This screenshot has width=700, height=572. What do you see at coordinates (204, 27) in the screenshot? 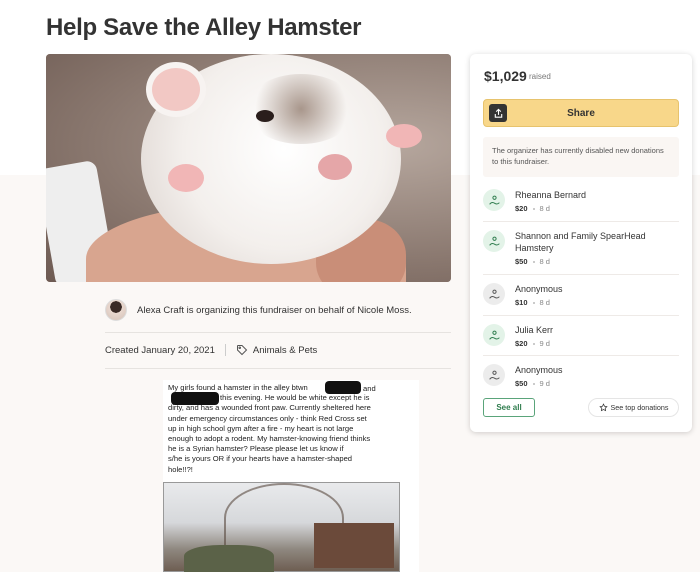
I see `page-title: Help Save the Alley Hamster` at bounding box center [204, 27].